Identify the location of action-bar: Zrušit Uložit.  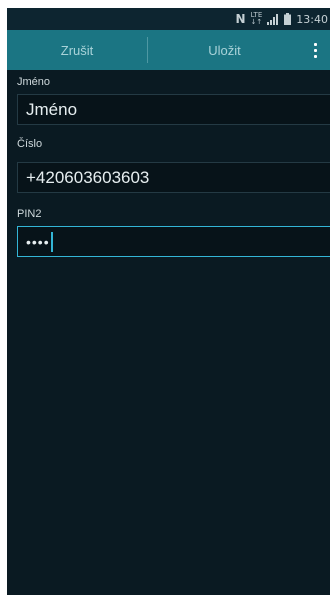
(168, 50).